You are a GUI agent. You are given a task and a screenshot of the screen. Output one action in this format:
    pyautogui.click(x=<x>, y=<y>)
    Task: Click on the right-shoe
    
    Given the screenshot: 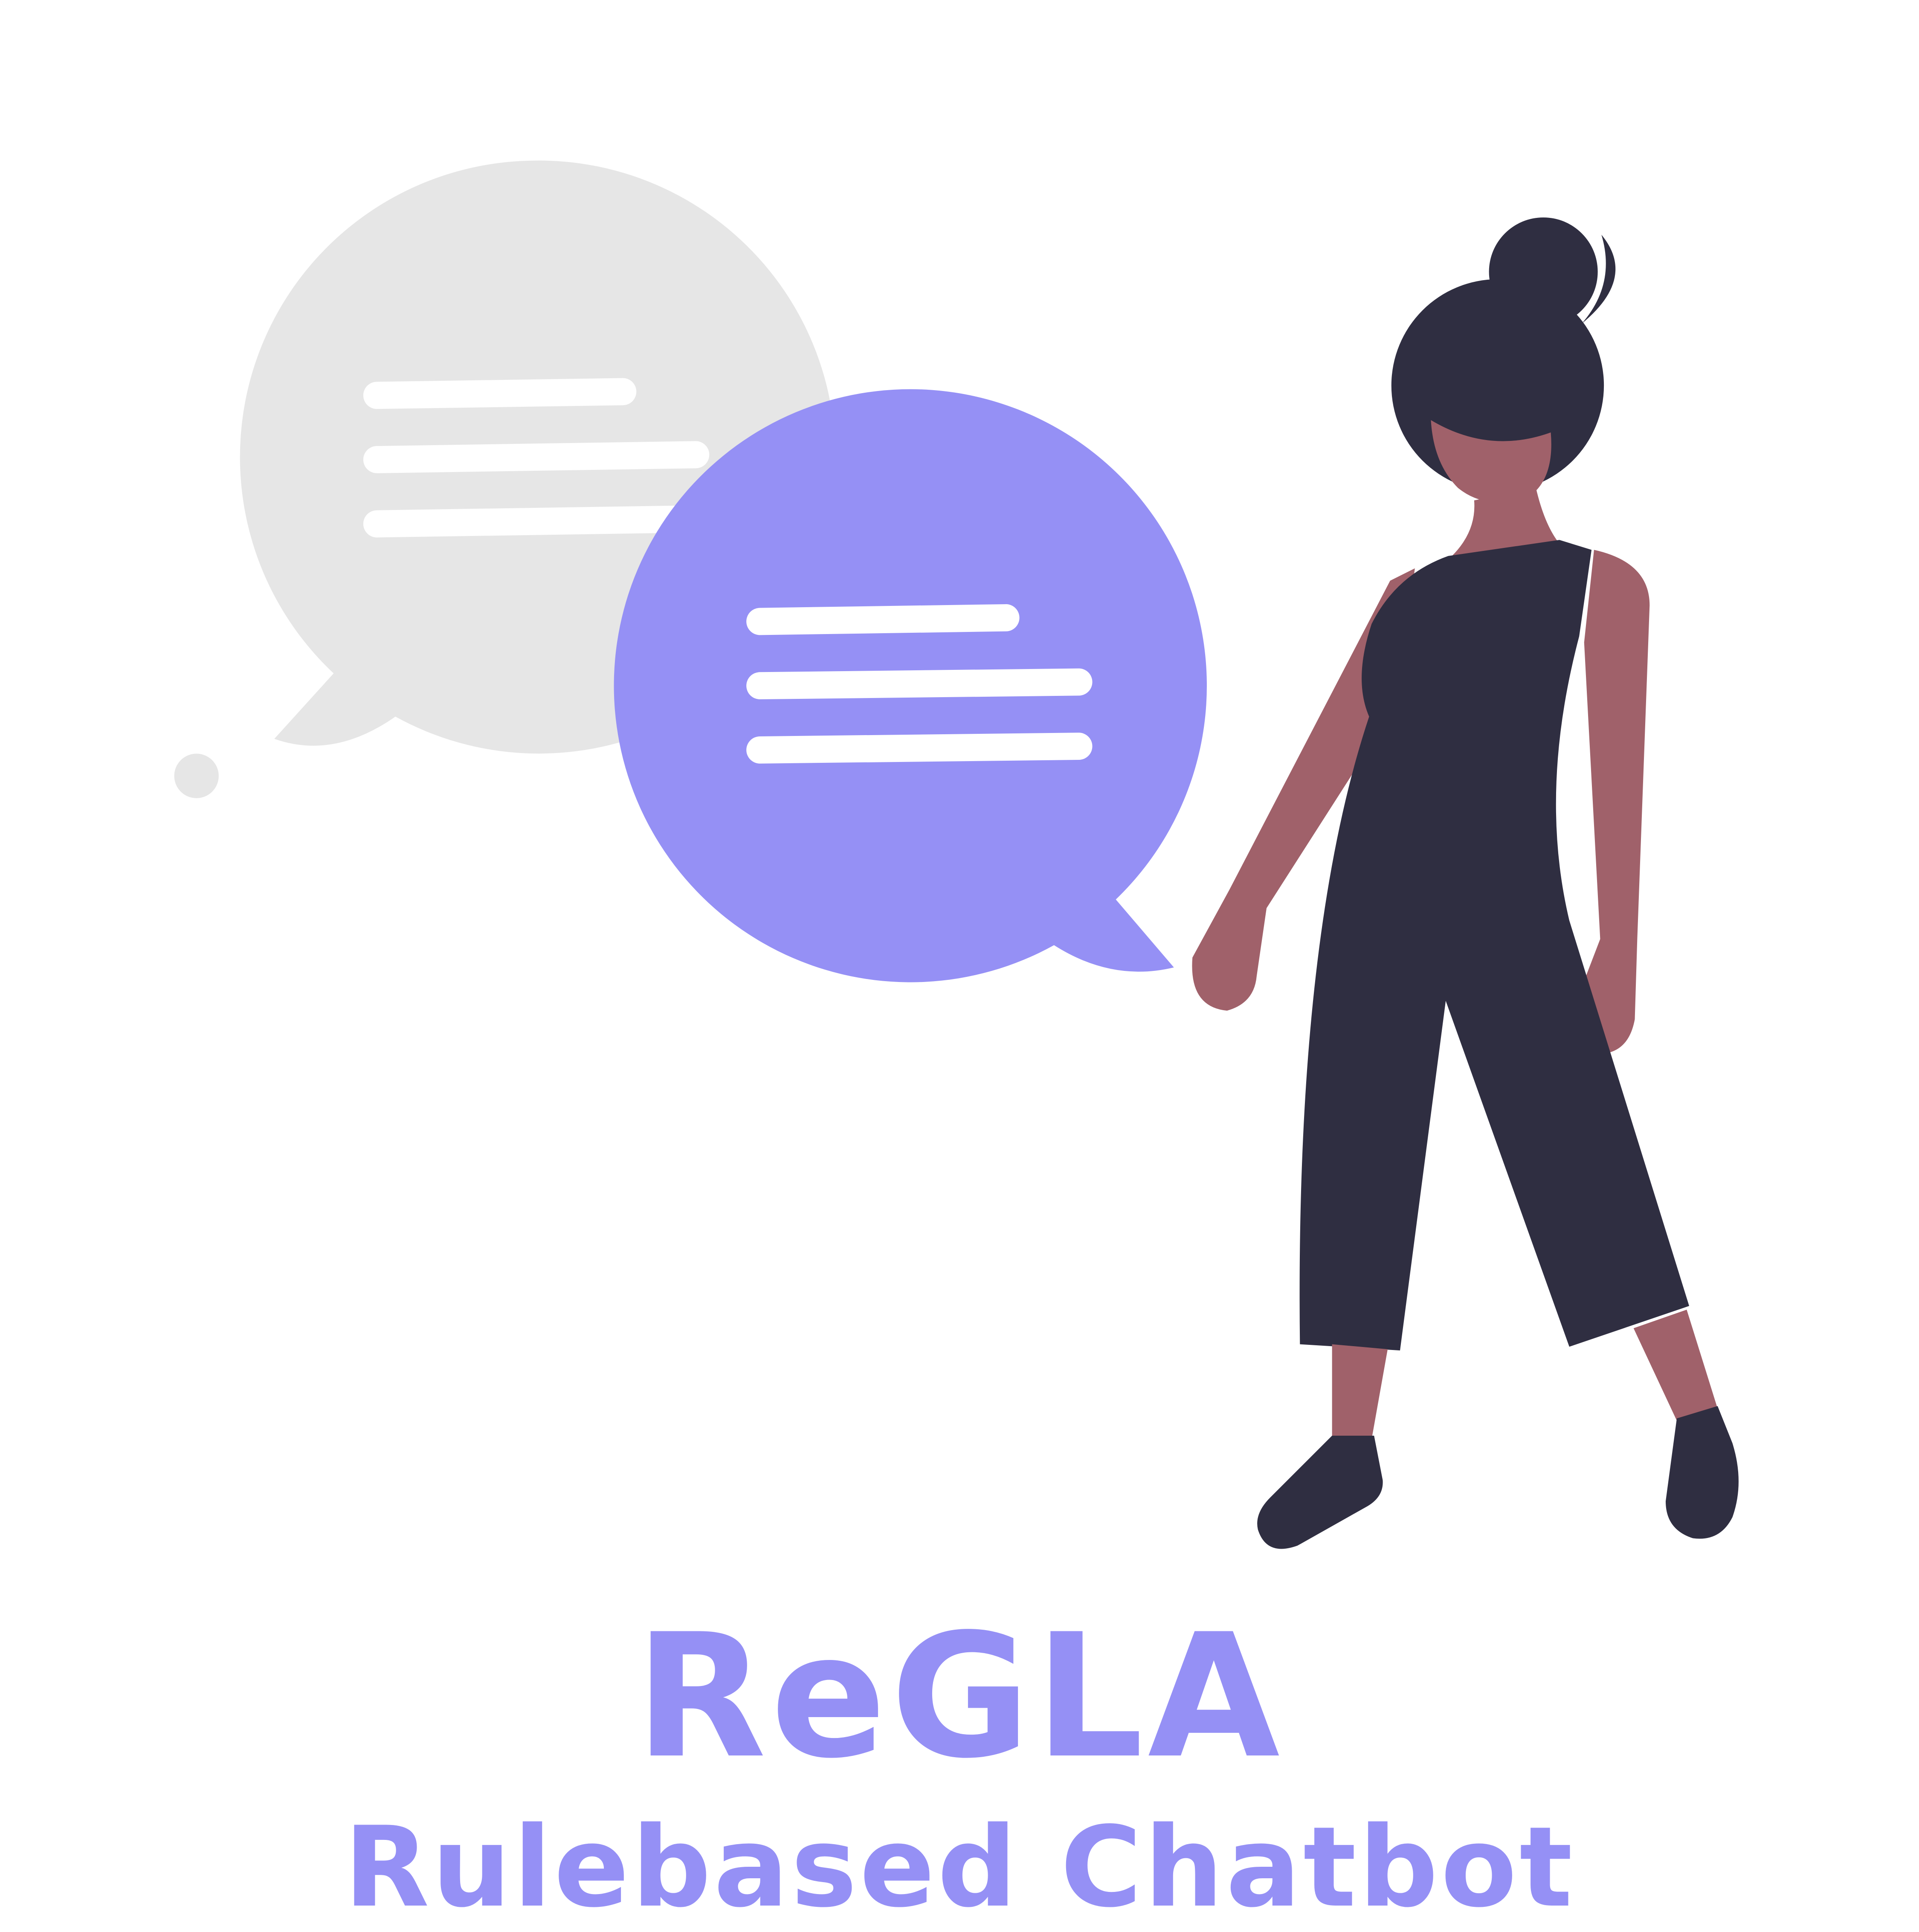 What is the action you would take?
    pyautogui.click(x=1702, y=1472)
    